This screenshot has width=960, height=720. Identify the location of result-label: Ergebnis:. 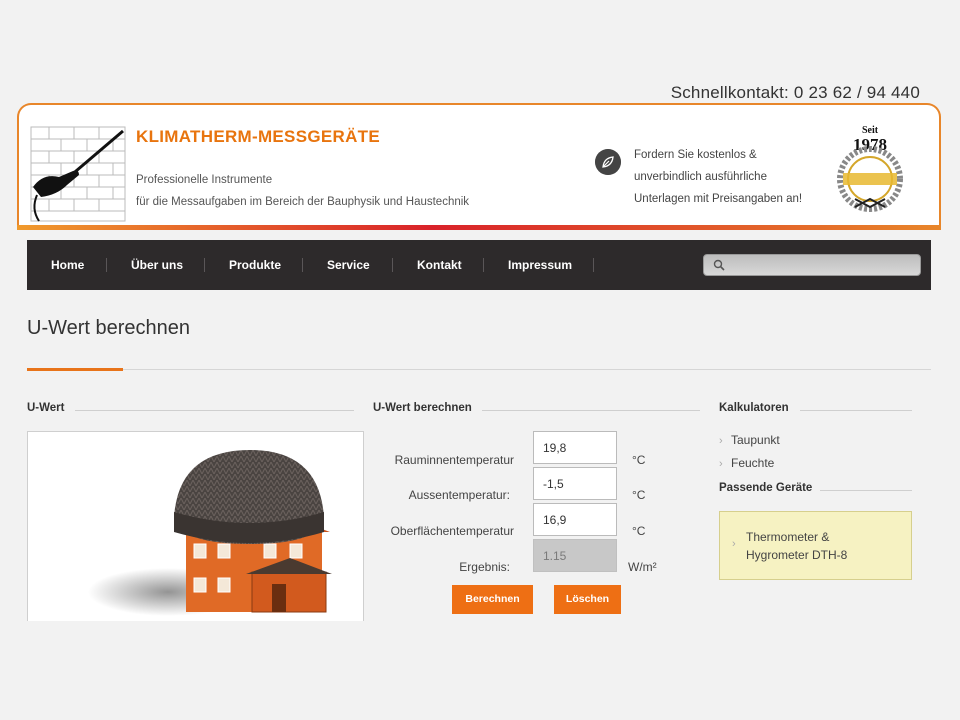
(484, 567).